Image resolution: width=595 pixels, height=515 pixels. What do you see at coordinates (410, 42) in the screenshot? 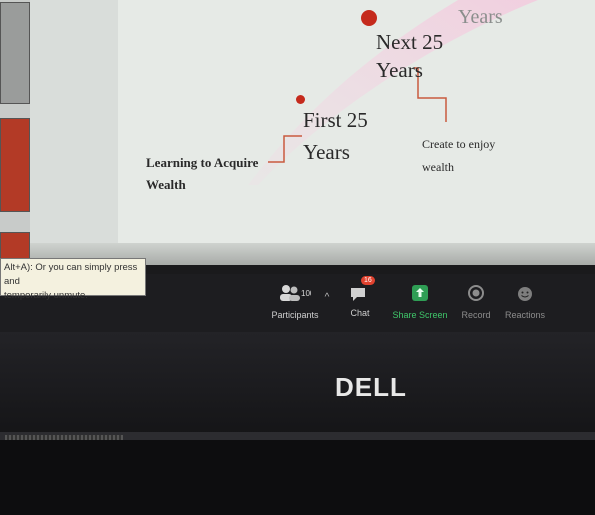
I see `stage-label: Next 25` at bounding box center [410, 42].